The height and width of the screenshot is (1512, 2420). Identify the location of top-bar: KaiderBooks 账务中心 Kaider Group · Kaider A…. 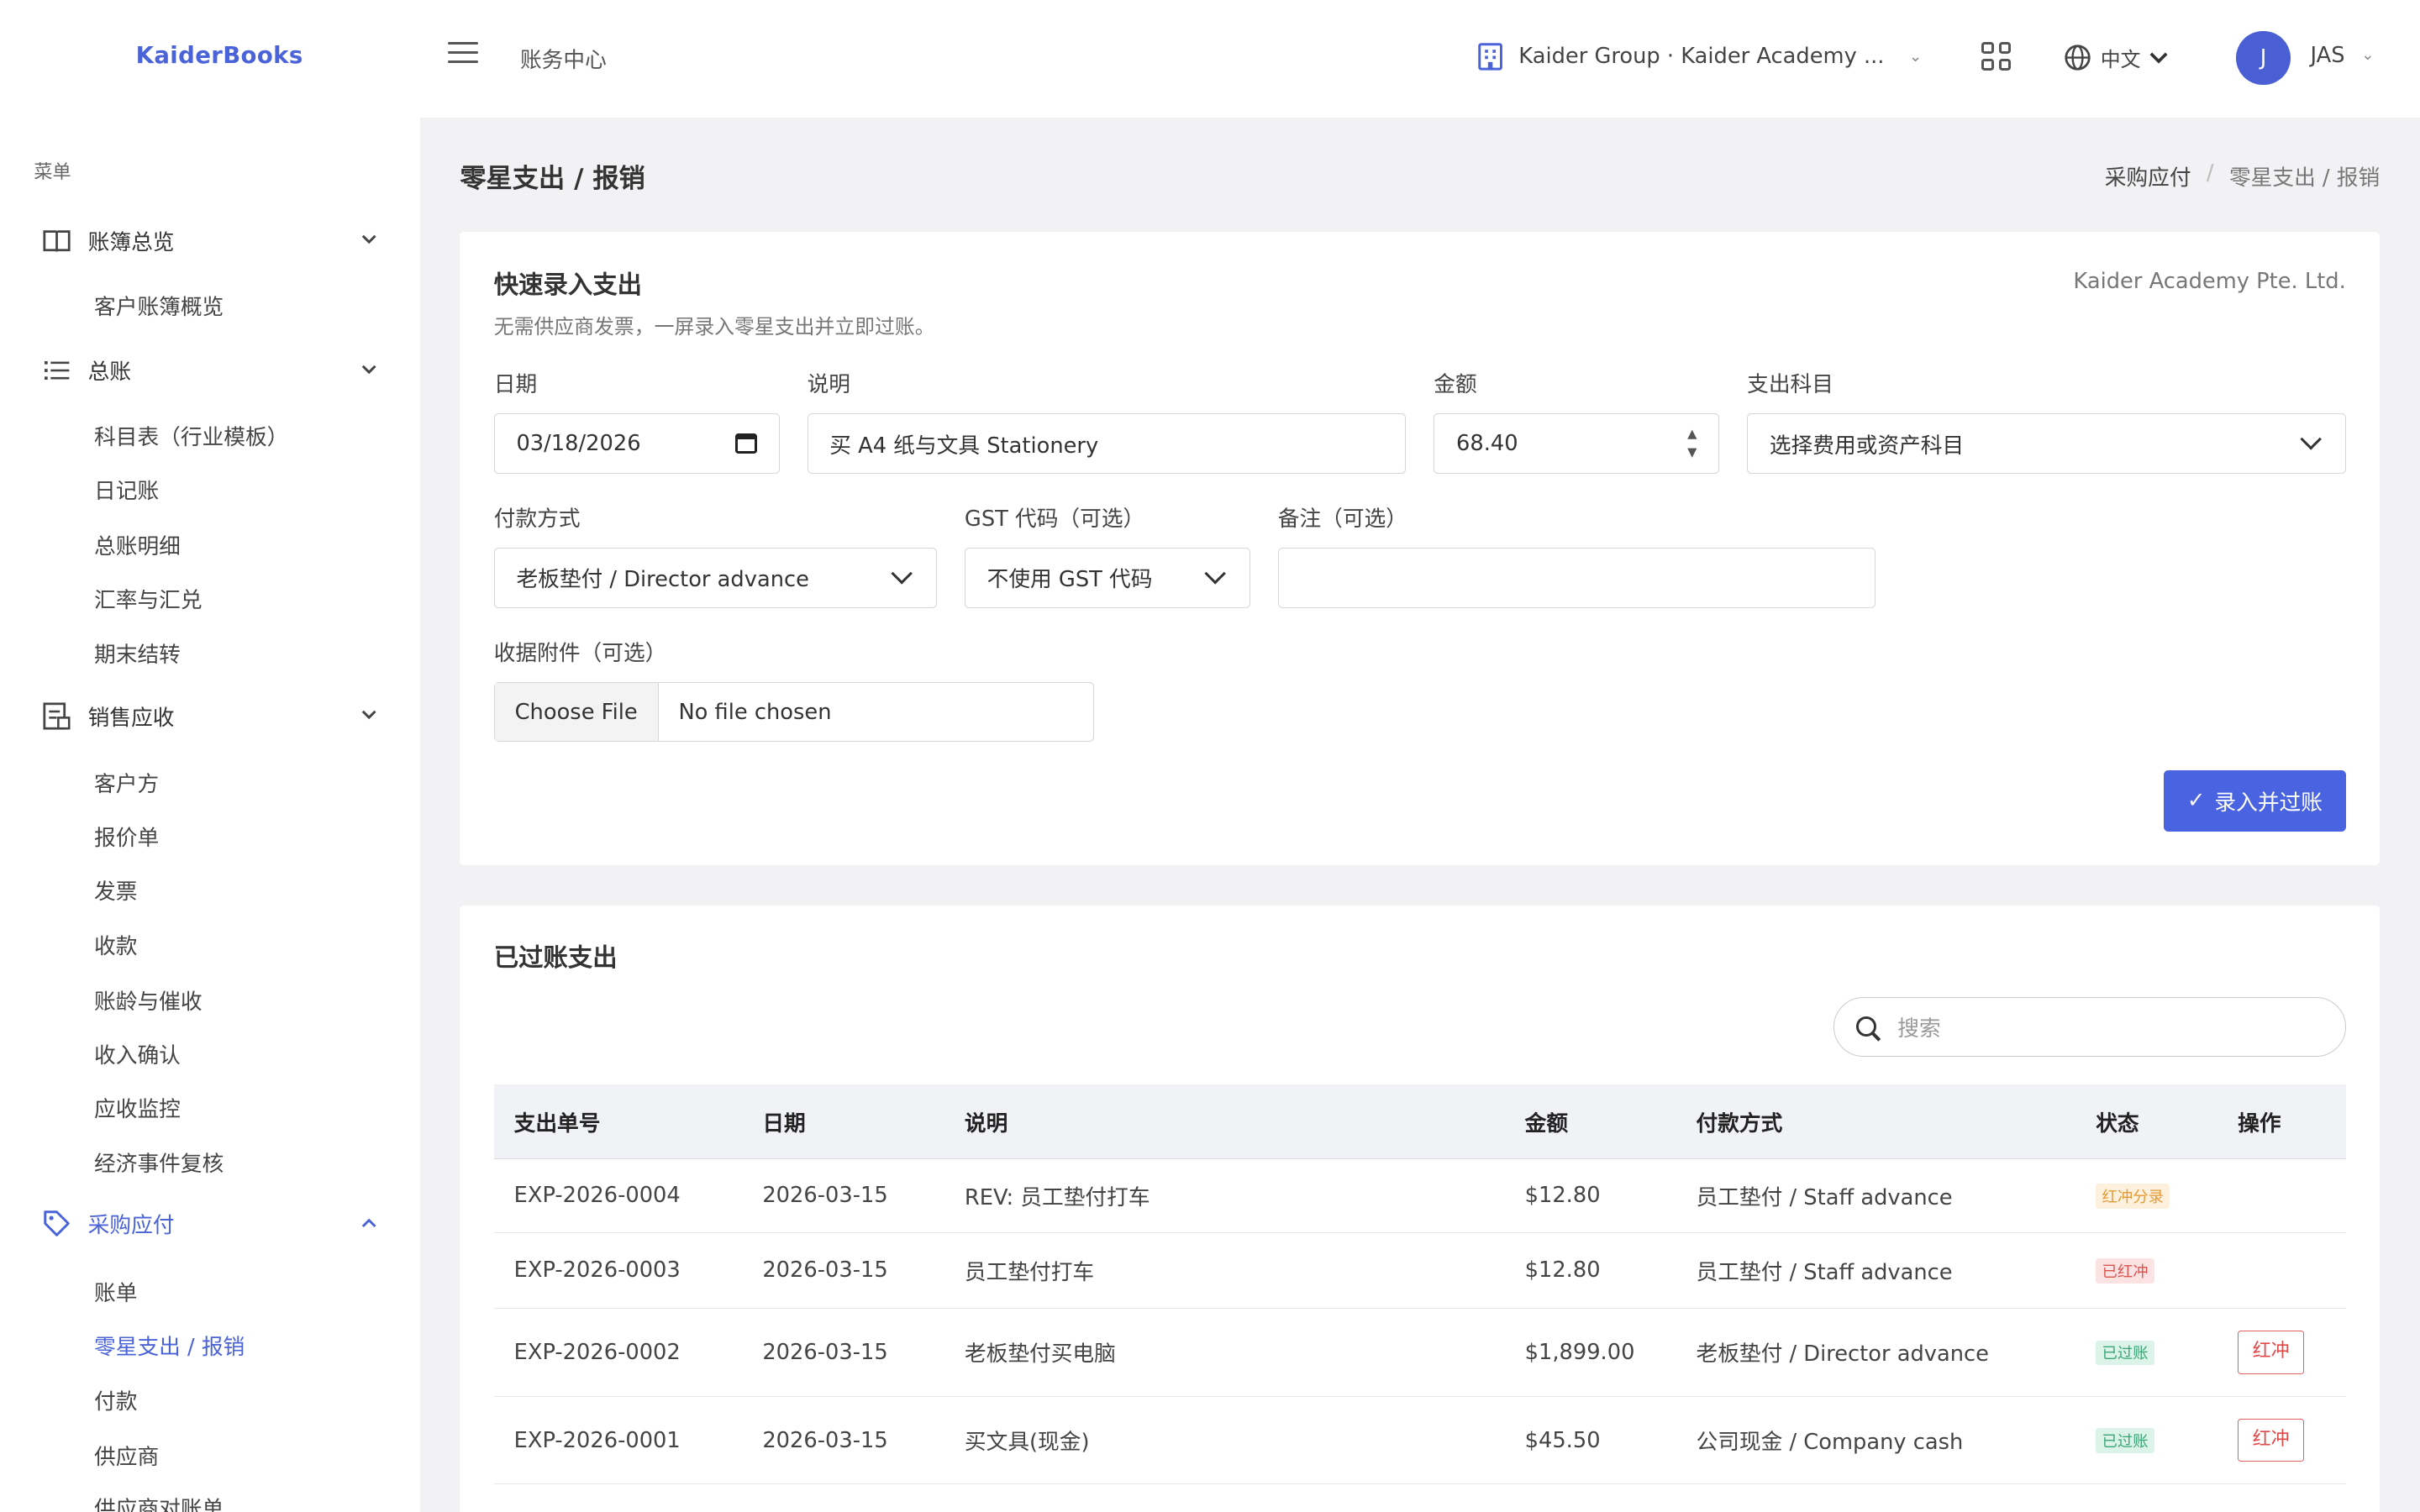
(1210, 59).